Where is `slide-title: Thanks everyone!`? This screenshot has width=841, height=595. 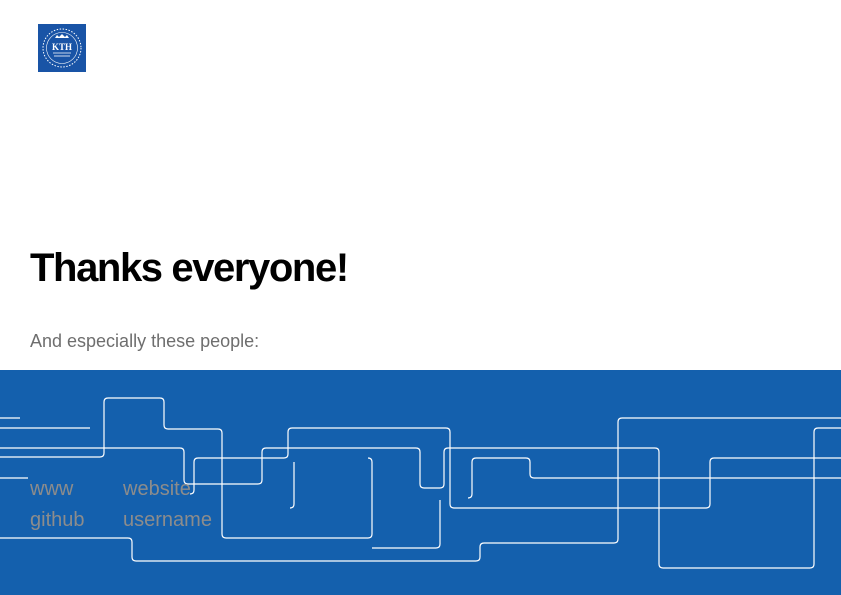
slide-title: Thanks everyone! is located at coordinates (189, 268).